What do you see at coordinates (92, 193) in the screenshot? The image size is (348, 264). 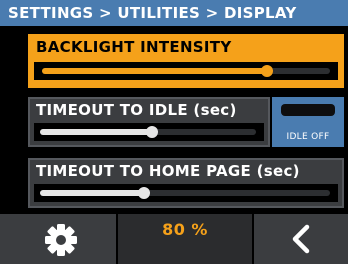 I see `timeout-home-slider-fill` at bounding box center [92, 193].